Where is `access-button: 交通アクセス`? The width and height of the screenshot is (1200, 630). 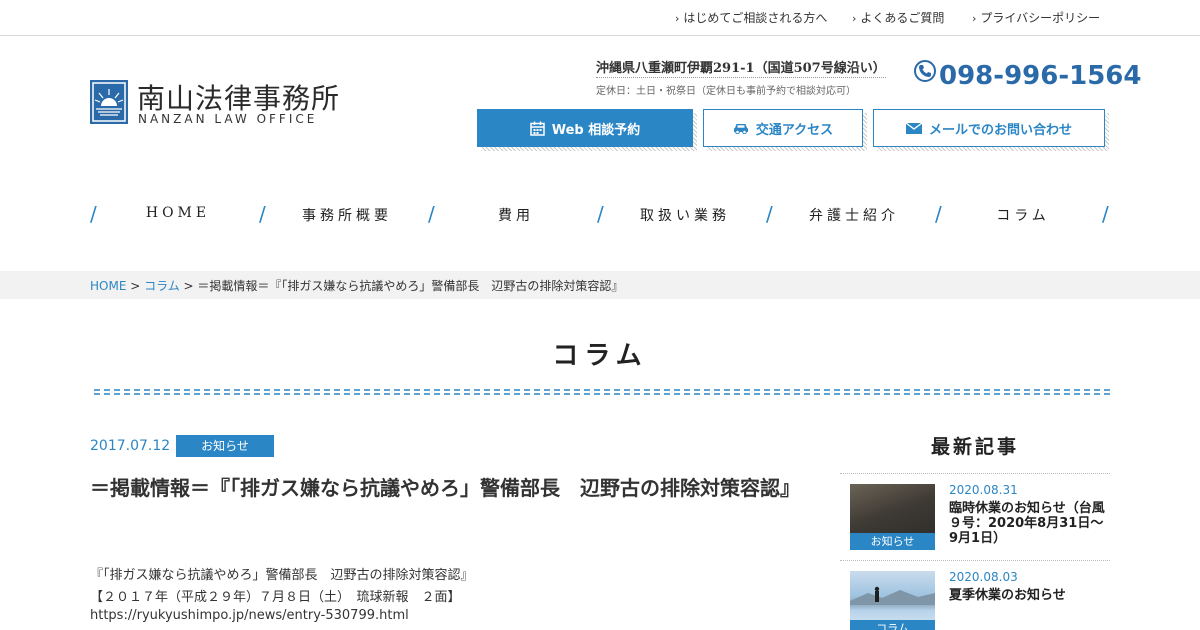 access-button: 交通アクセス is located at coordinates (785, 130).